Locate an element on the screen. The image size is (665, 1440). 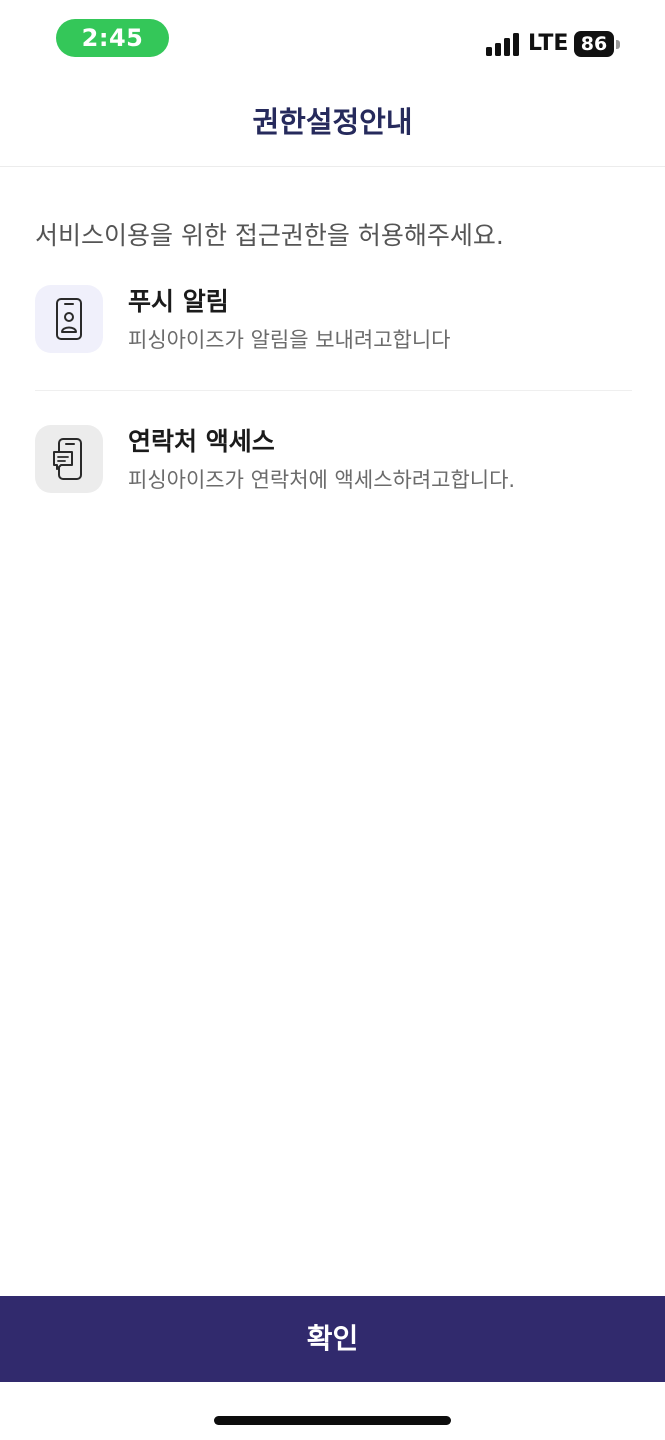
permission-item-push: 푸시 알림 피싱아이즈가 알림을 보내려고합니다 is located at coordinates (333, 320).